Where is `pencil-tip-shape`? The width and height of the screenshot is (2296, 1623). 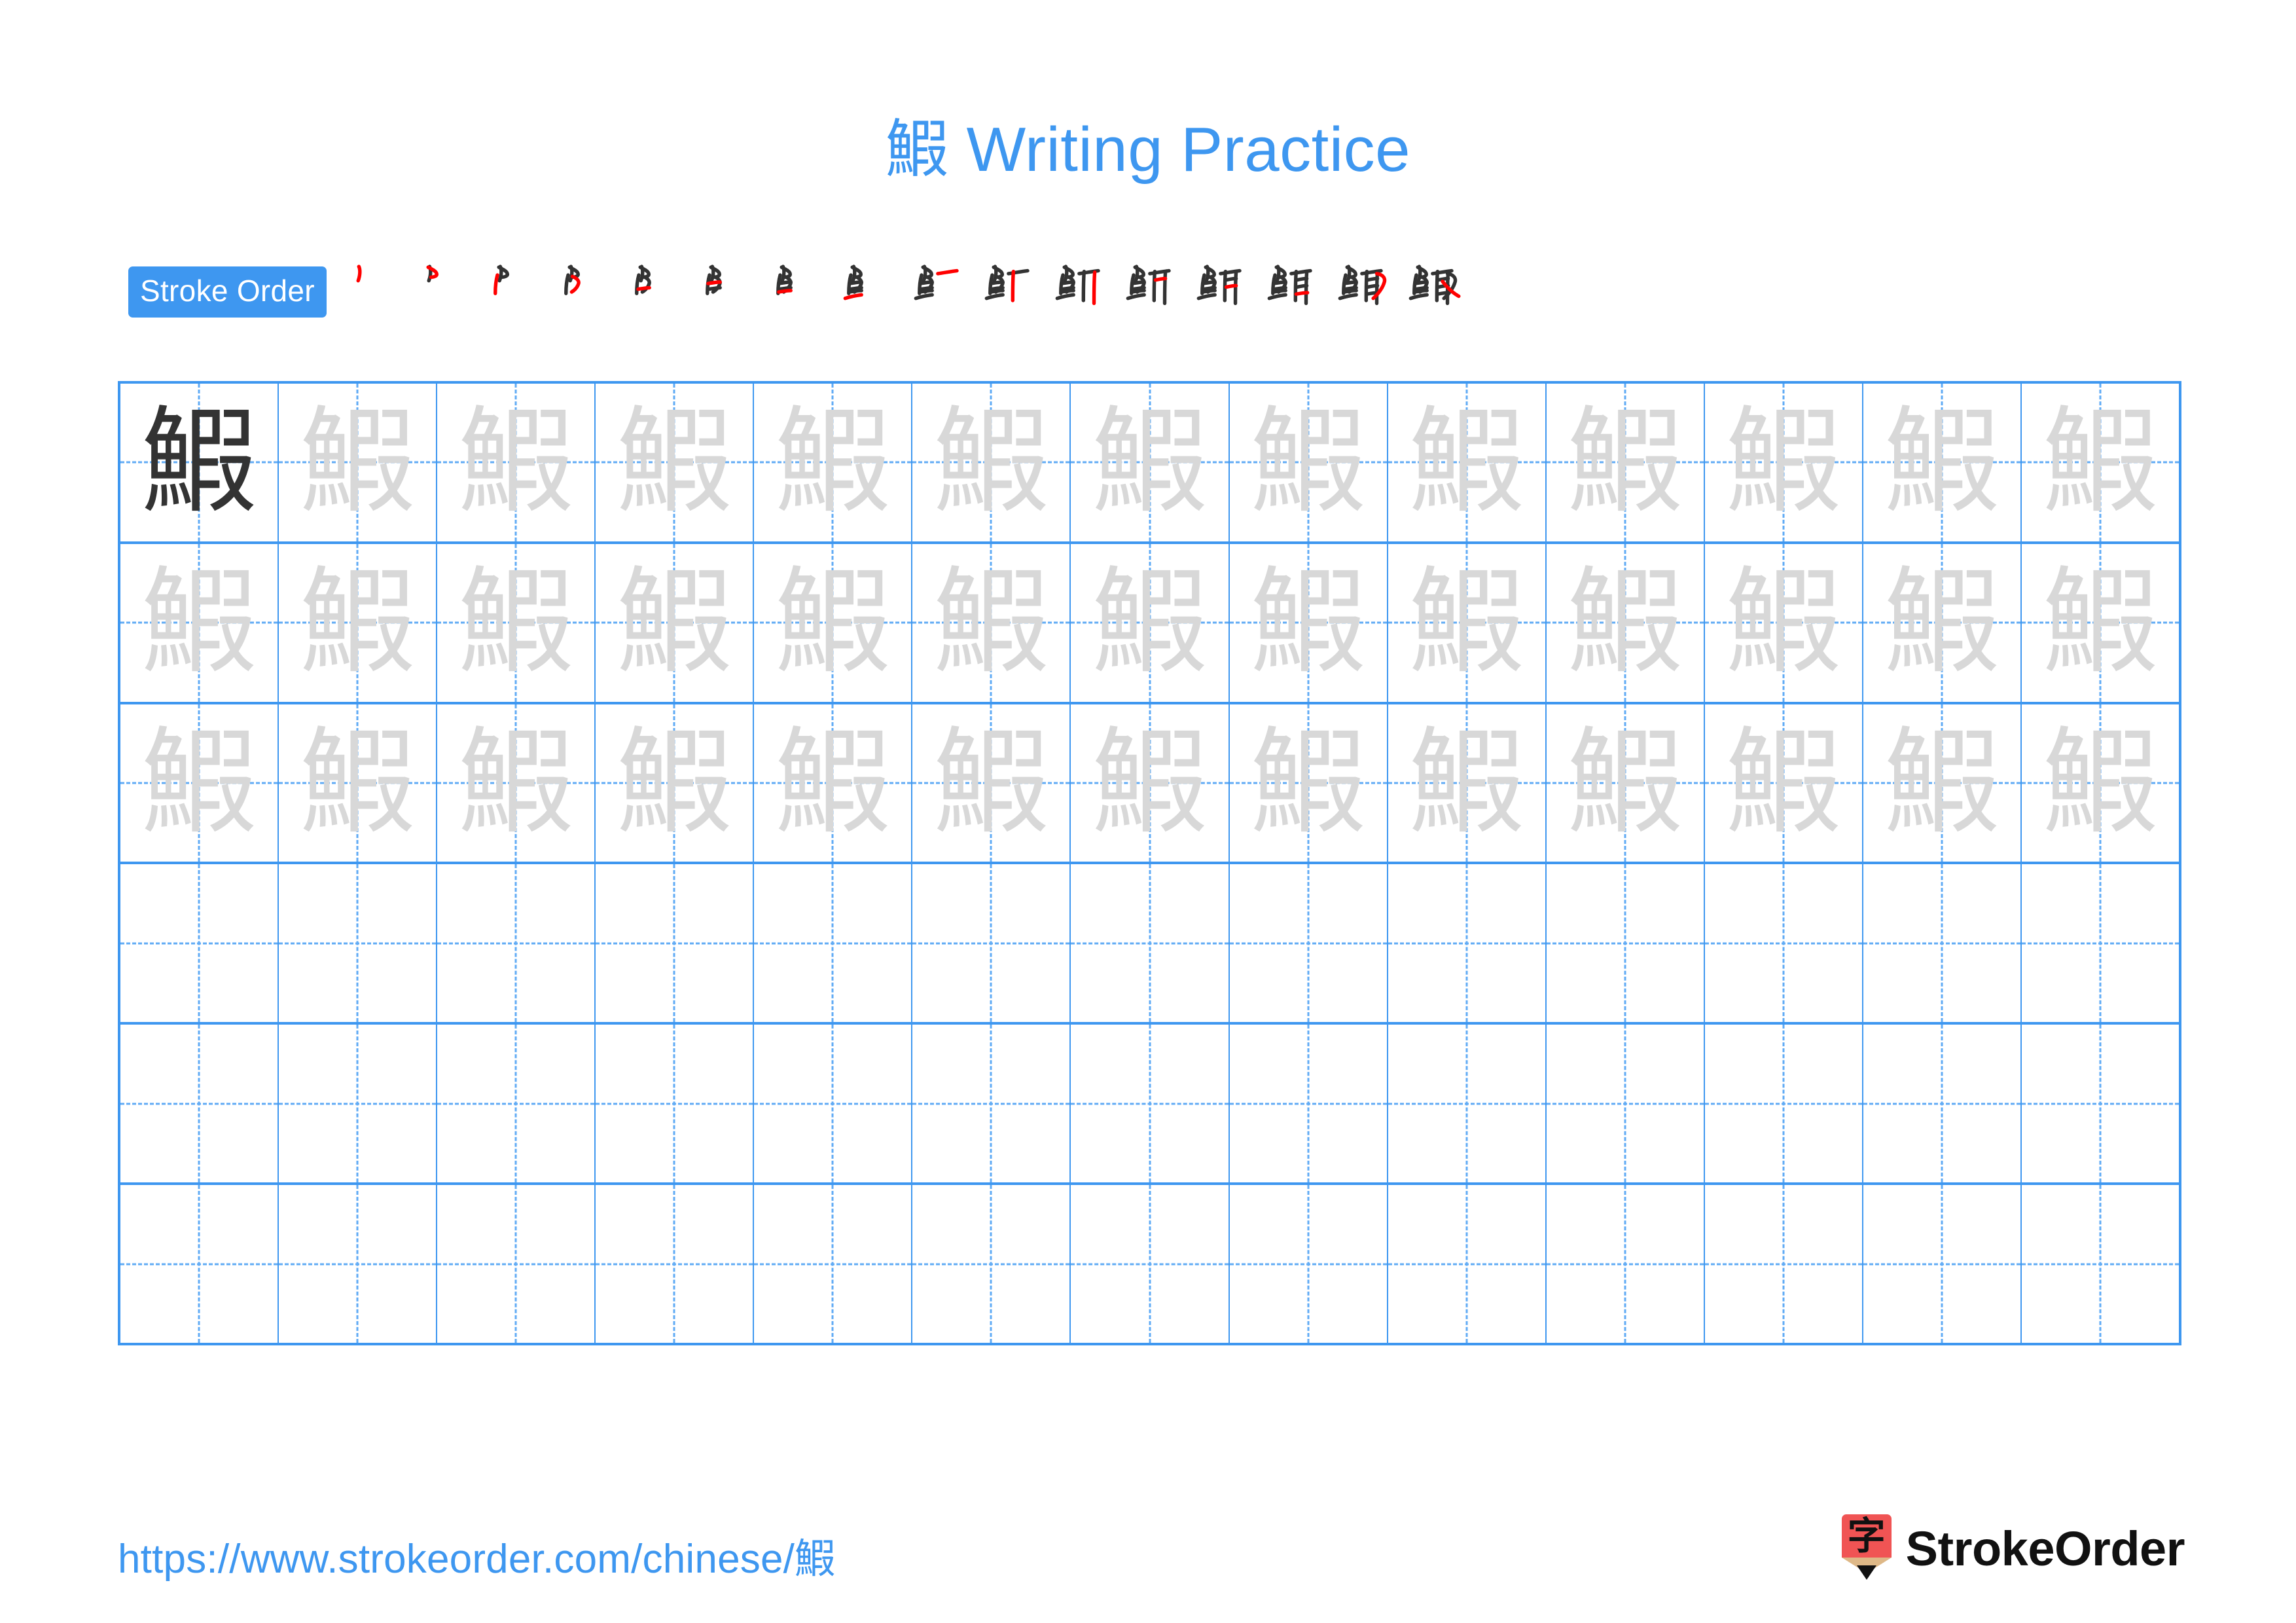 pencil-tip-shape is located at coordinates (1866, 1572).